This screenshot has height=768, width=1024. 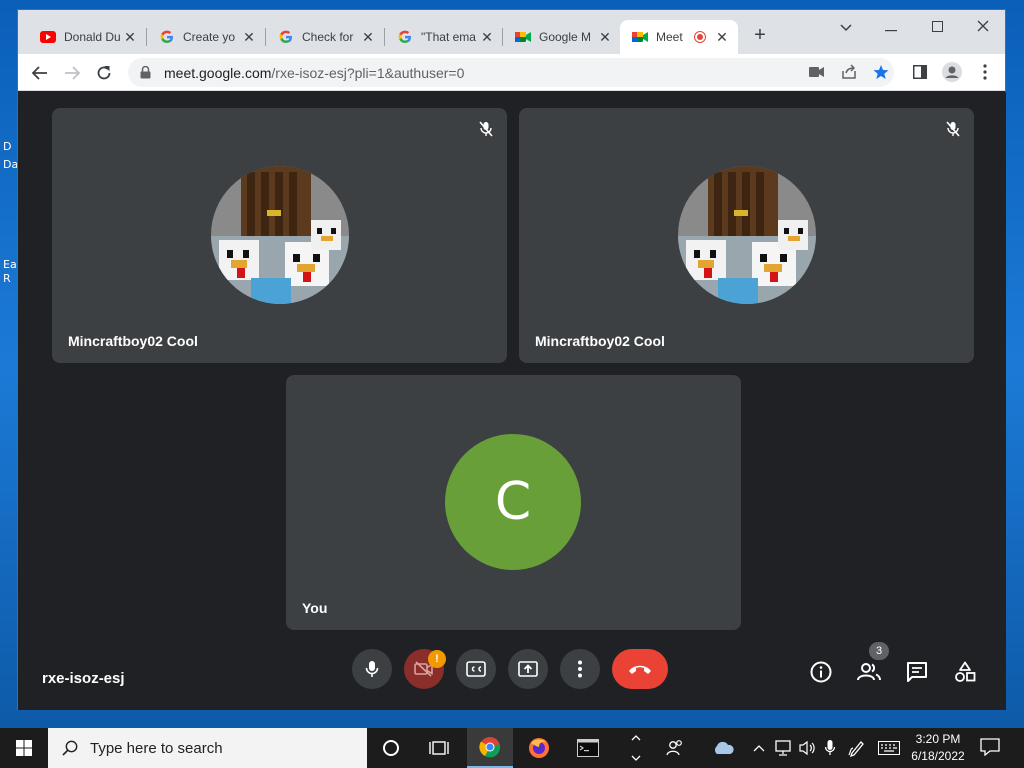 I want to click on close-window-button, so click(x=983, y=27).